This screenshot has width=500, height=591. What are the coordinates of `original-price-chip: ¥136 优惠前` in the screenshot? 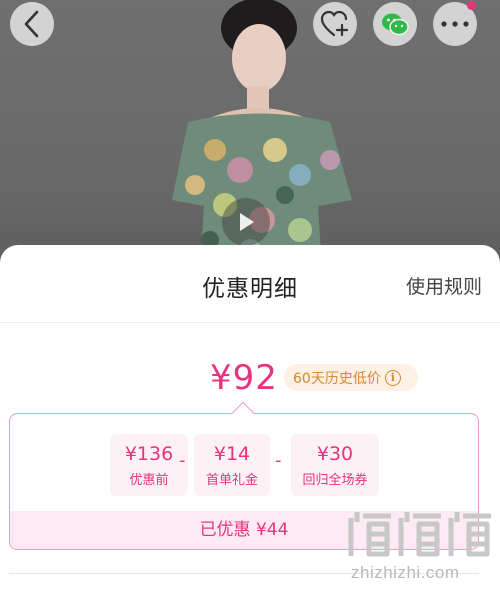 It's located at (149, 465).